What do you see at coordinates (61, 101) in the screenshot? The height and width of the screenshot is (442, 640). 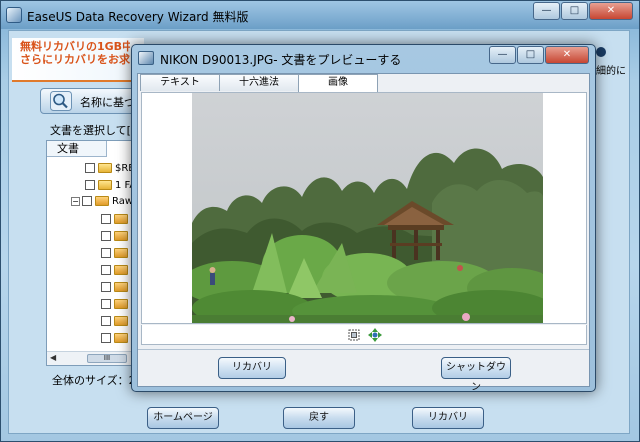 I see `magnifier-icon` at bounding box center [61, 101].